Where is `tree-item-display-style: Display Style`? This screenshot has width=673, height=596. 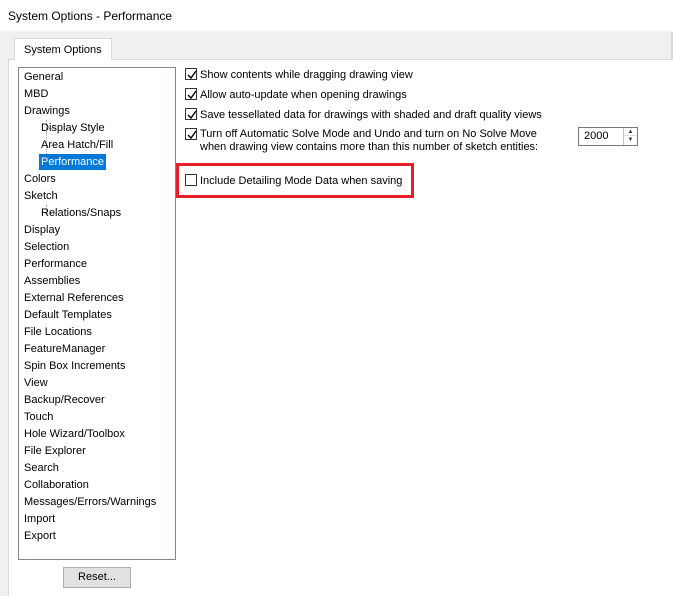 tree-item-display-style: Display Style is located at coordinates (73, 128).